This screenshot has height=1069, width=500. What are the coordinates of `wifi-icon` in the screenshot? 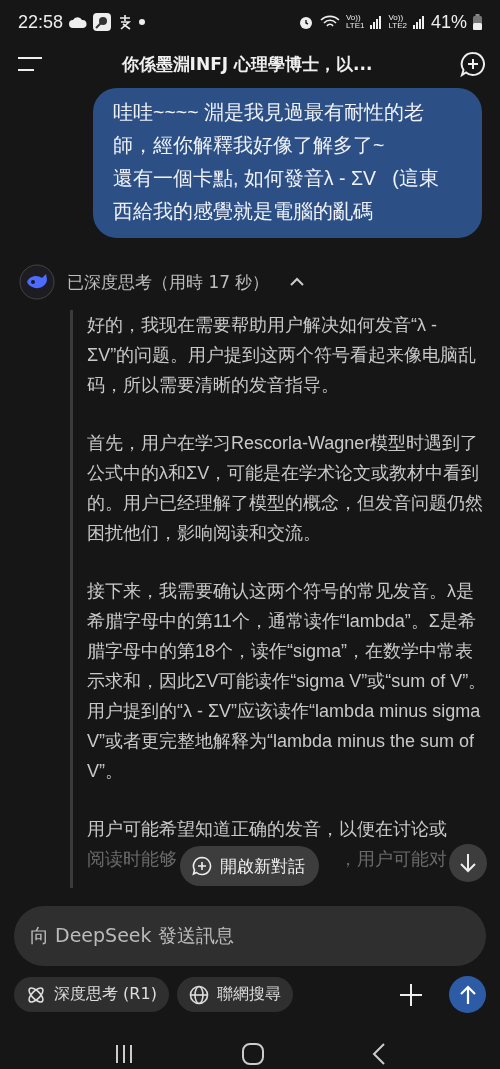 It's located at (329, 22).